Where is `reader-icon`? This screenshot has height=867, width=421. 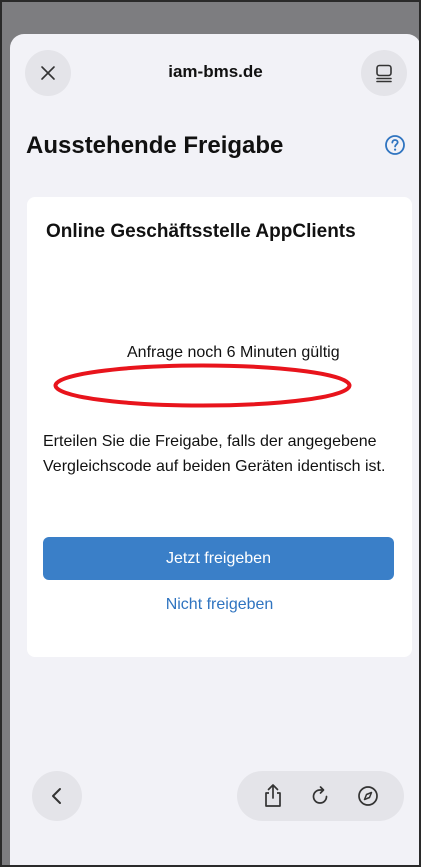 reader-icon is located at coordinates (384, 73).